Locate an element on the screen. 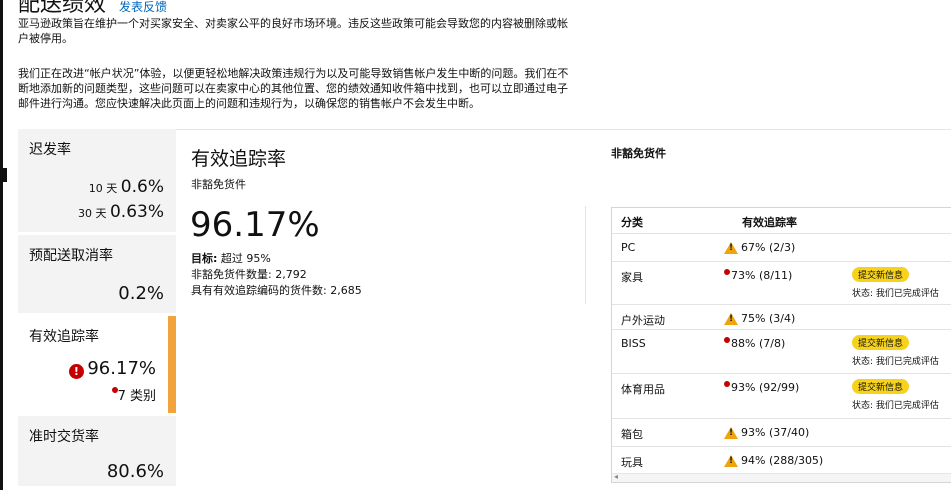  header-tracking-rate: 有效追踪率 is located at coordinates (769, 222).